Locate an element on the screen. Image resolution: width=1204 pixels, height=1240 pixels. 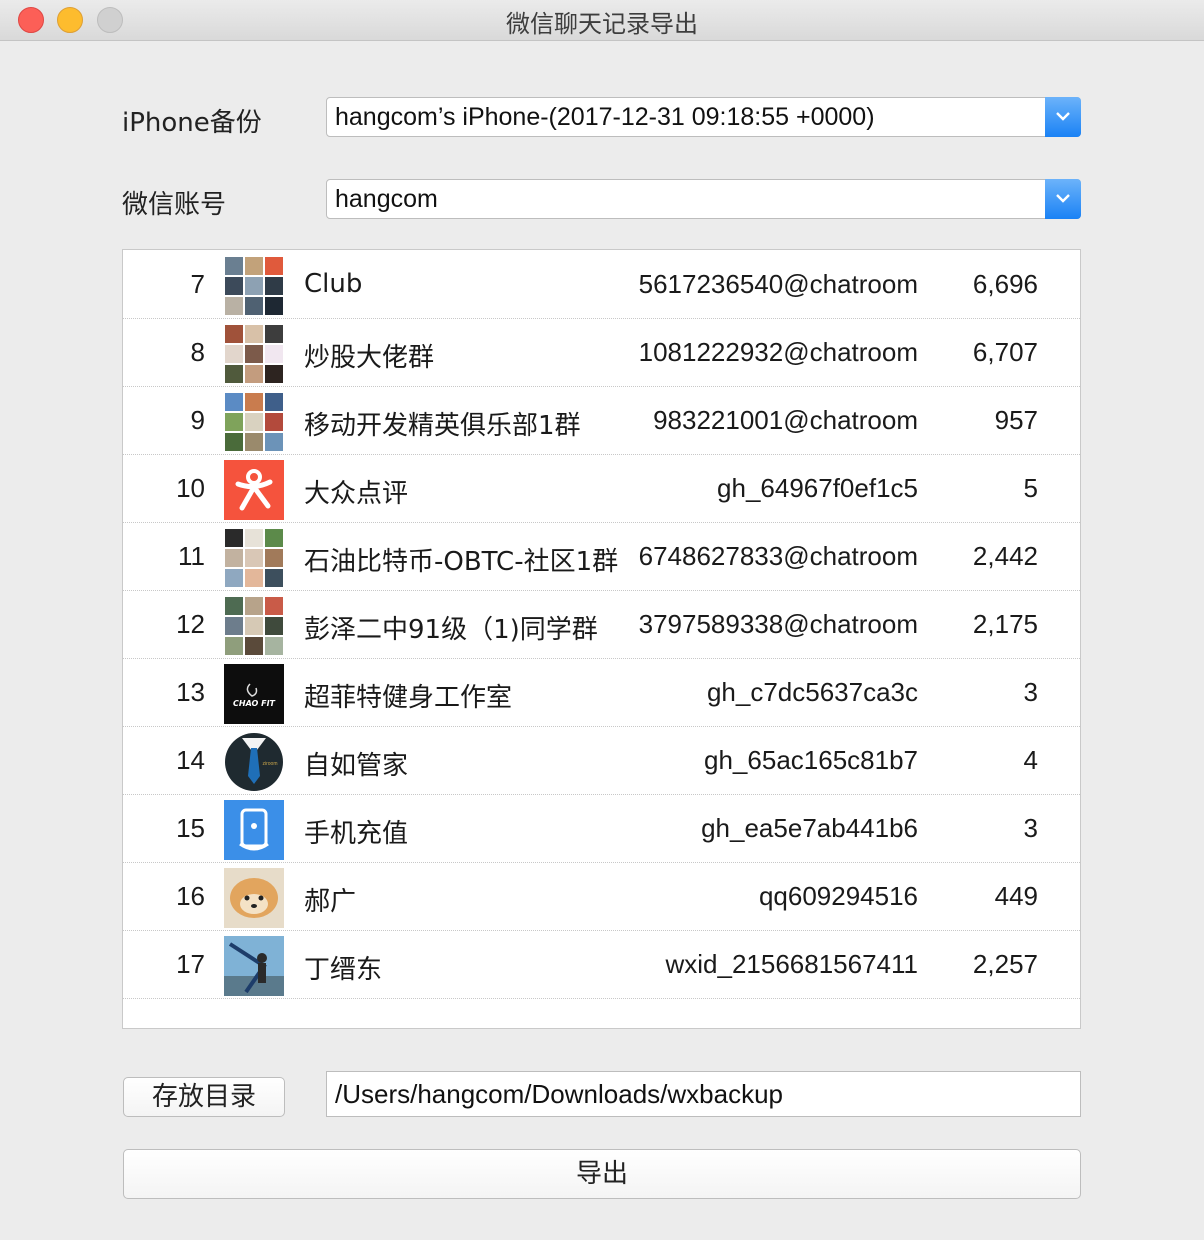
chat-row: 14 ziroom 自如管家 gh_65ac165c81b7 4 is located at coordinates (601, 760).